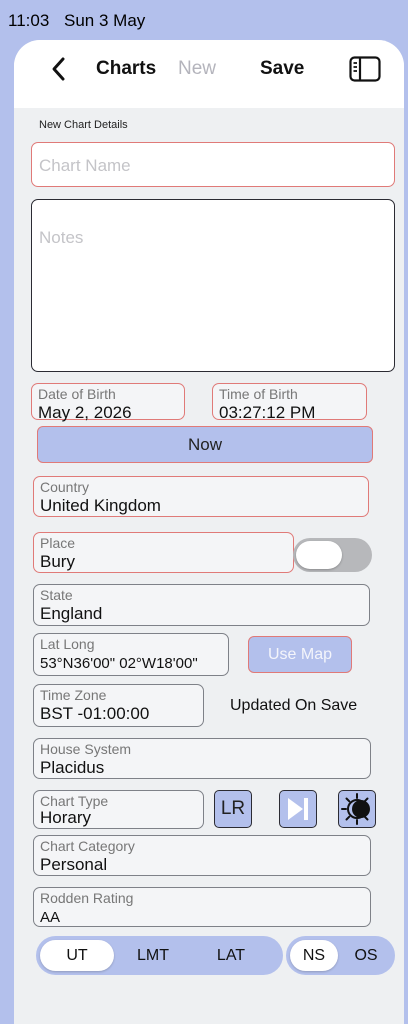  Describe the element at coordinates (87, 846) in the screenshot. I see `chart-category-label: Chart Category` at that location.